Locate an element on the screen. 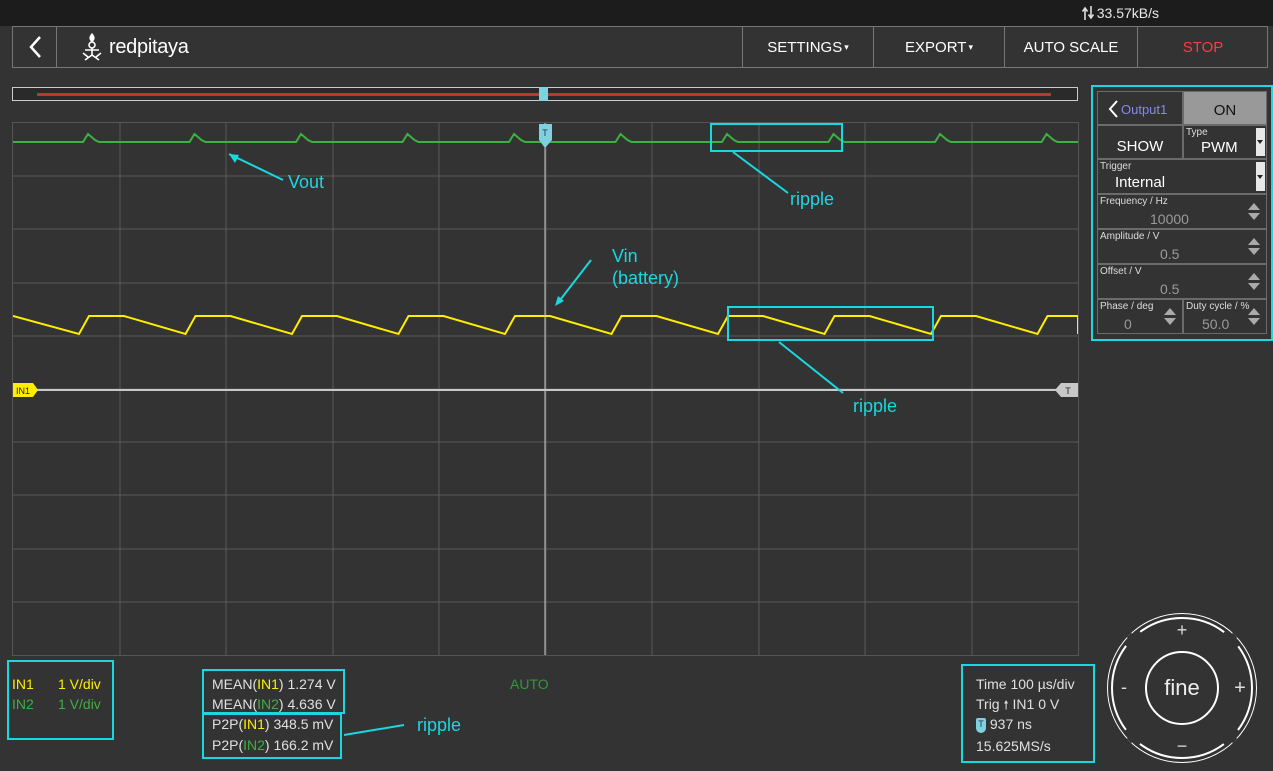  frequency-value: 10000 is located at coordinates (1169, 219).